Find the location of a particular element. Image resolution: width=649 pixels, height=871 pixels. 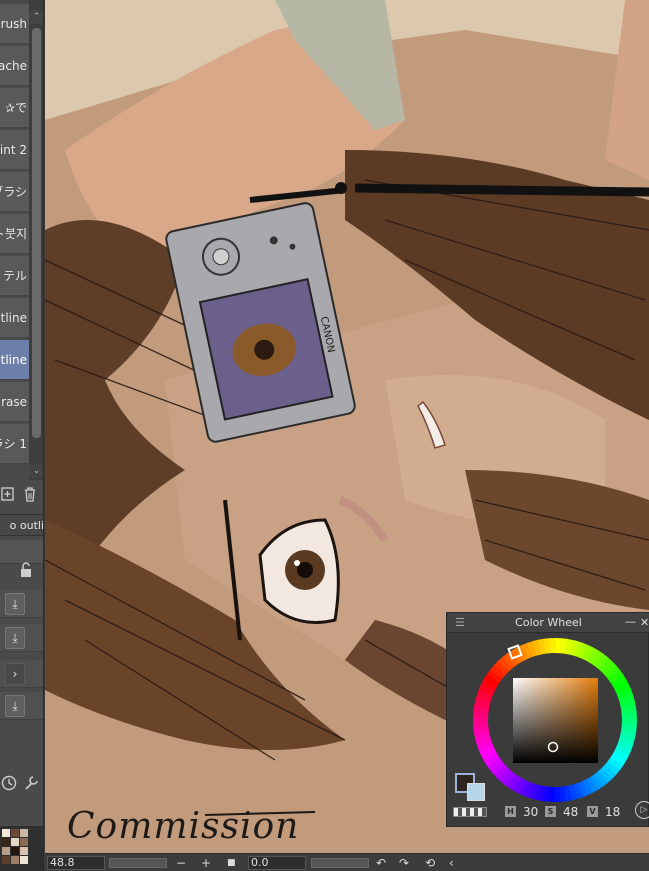

add-brush-icon is located at coordinates (8, 496).